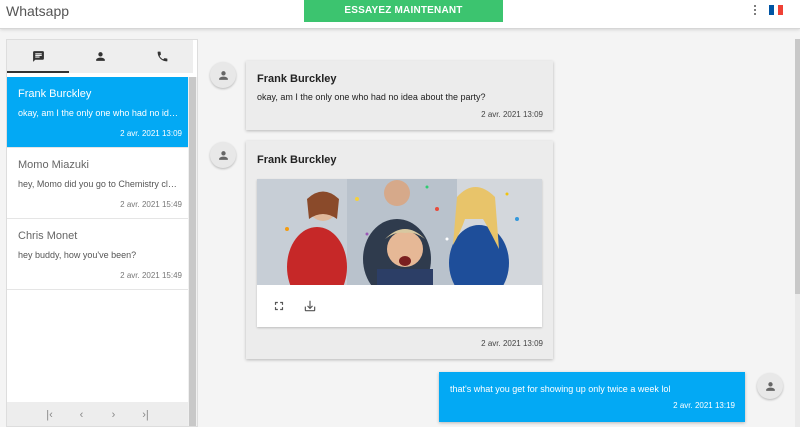  What do you see at coordinates (146, 415) in the screenshot?
I see `last-page-button: ›|` at bounding box center [146, 415].